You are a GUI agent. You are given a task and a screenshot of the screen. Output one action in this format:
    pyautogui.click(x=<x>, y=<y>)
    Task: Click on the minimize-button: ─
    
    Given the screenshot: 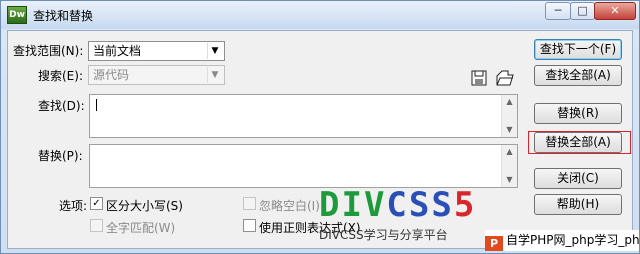 What is the action you would take?
    pyautogui.click(x=558, y=11)
    